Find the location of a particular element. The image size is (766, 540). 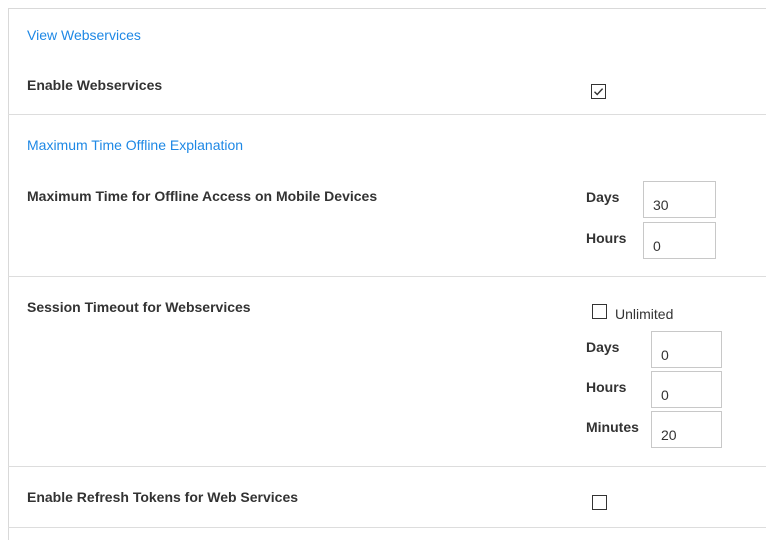

unlimited-checkbox is located at coordinates (599, 311).